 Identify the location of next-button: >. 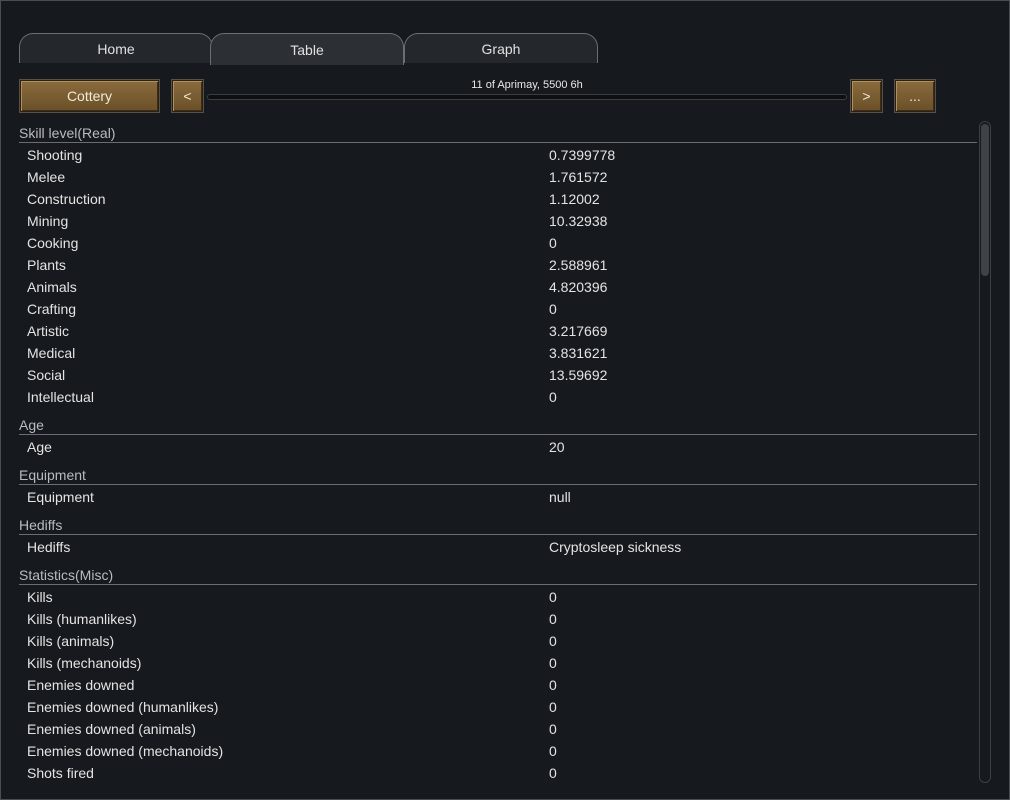
(866, 96).